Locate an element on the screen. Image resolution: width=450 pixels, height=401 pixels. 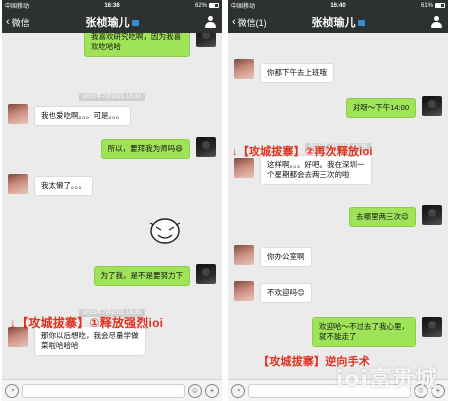
status-bar: 中国移动 16:36 62% is located at coordinates (112, 5).